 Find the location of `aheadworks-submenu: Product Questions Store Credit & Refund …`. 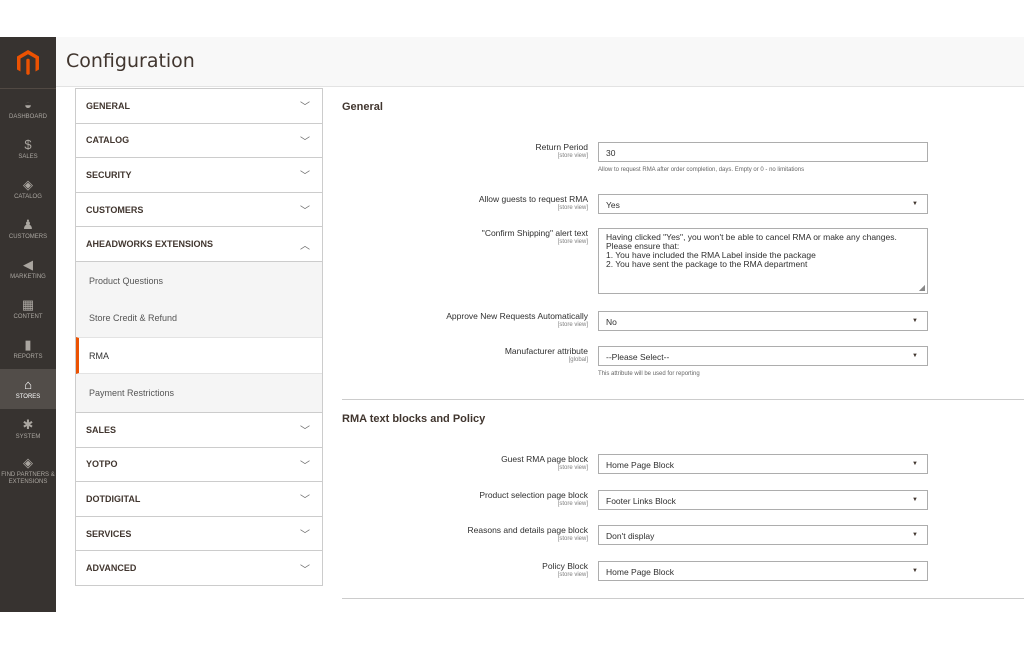

aheadworks-submenu: Product Questions Store Credit & Refund … is located at coordinates (199, 336).